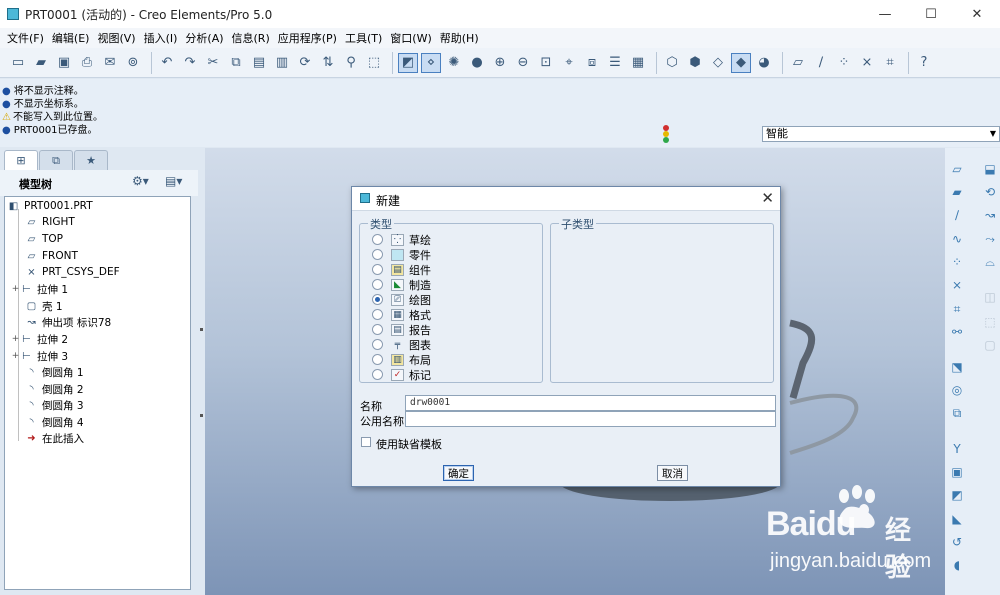  I want to click on menu-info: 信息(R), so click(251, 38).